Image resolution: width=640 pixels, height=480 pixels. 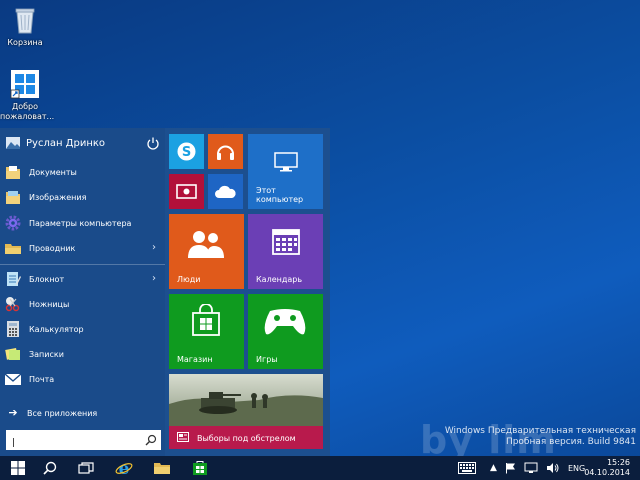 I want to click on tile-label: Календарь, so click(x=279, y=279).